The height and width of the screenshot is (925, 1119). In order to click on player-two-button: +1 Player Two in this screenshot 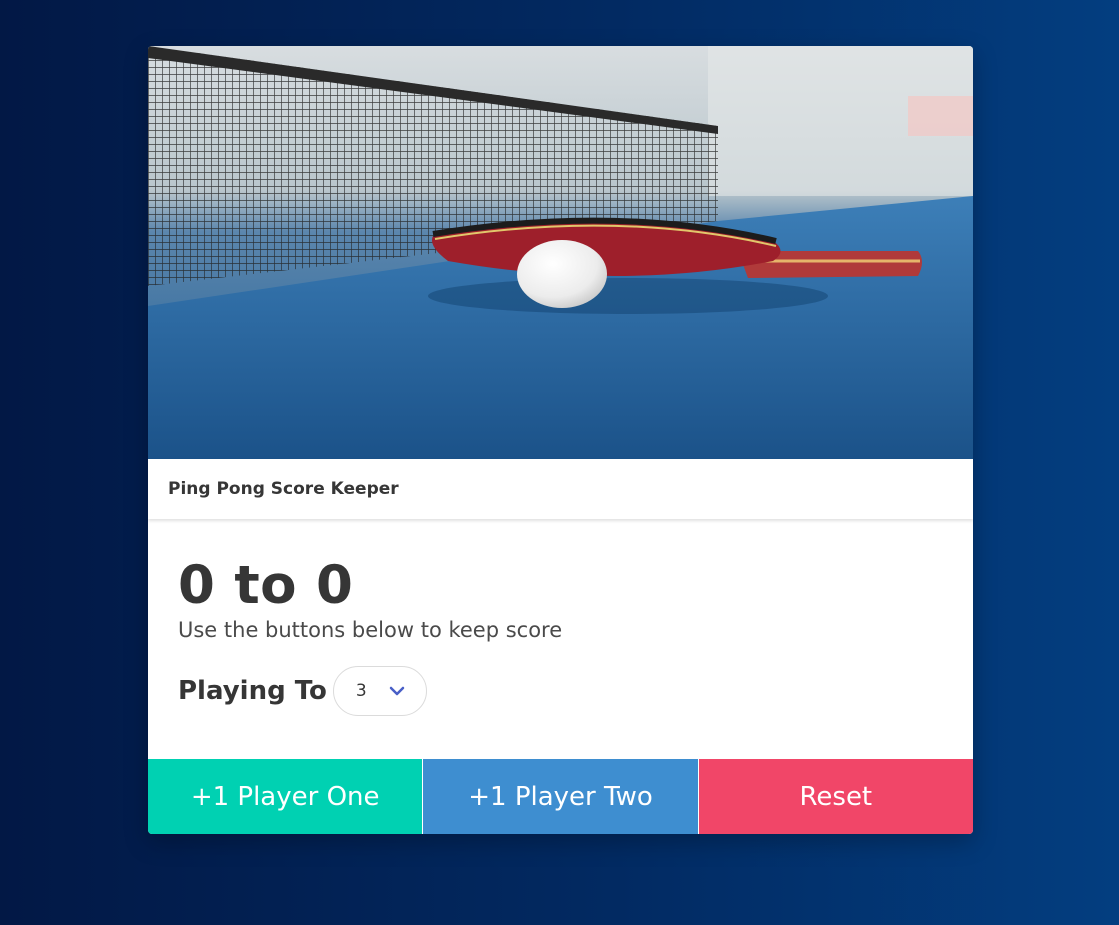, I will do `click(561, 796)`.